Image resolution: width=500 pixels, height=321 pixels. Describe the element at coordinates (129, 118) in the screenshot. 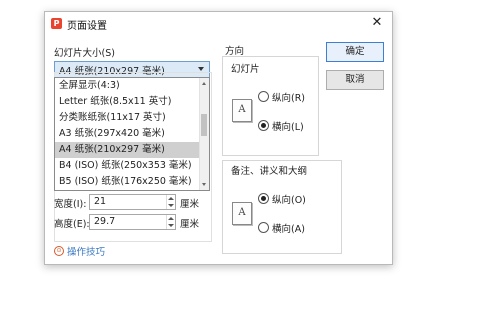

I see `dropdown-option: 分类账纸张(11x17 英寸)` at that location.